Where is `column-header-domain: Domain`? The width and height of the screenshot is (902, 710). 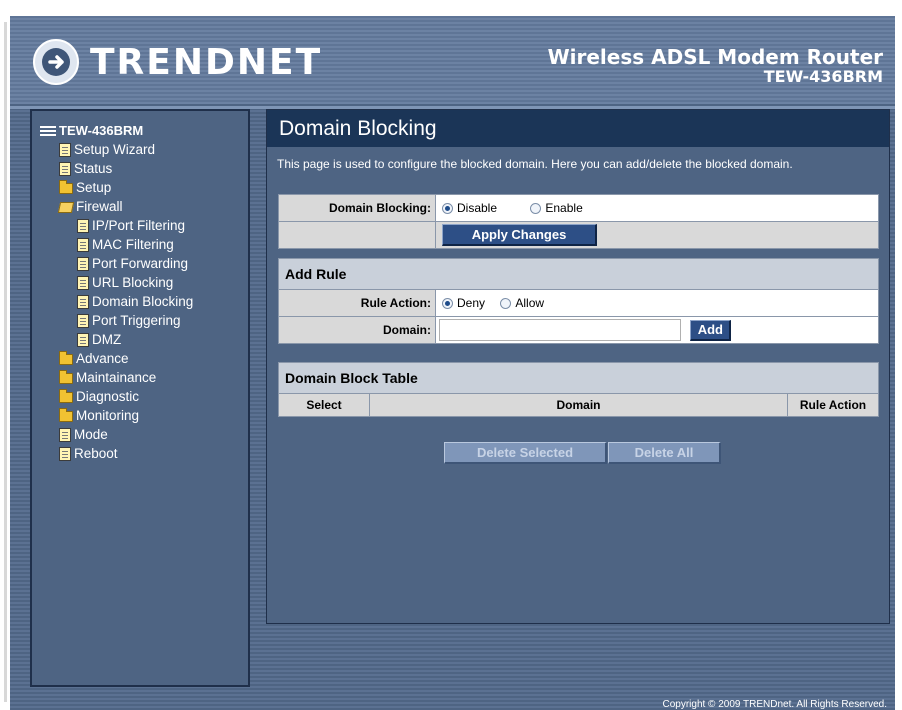
column-header-domain: Domain is located at coordinates (578, 405).